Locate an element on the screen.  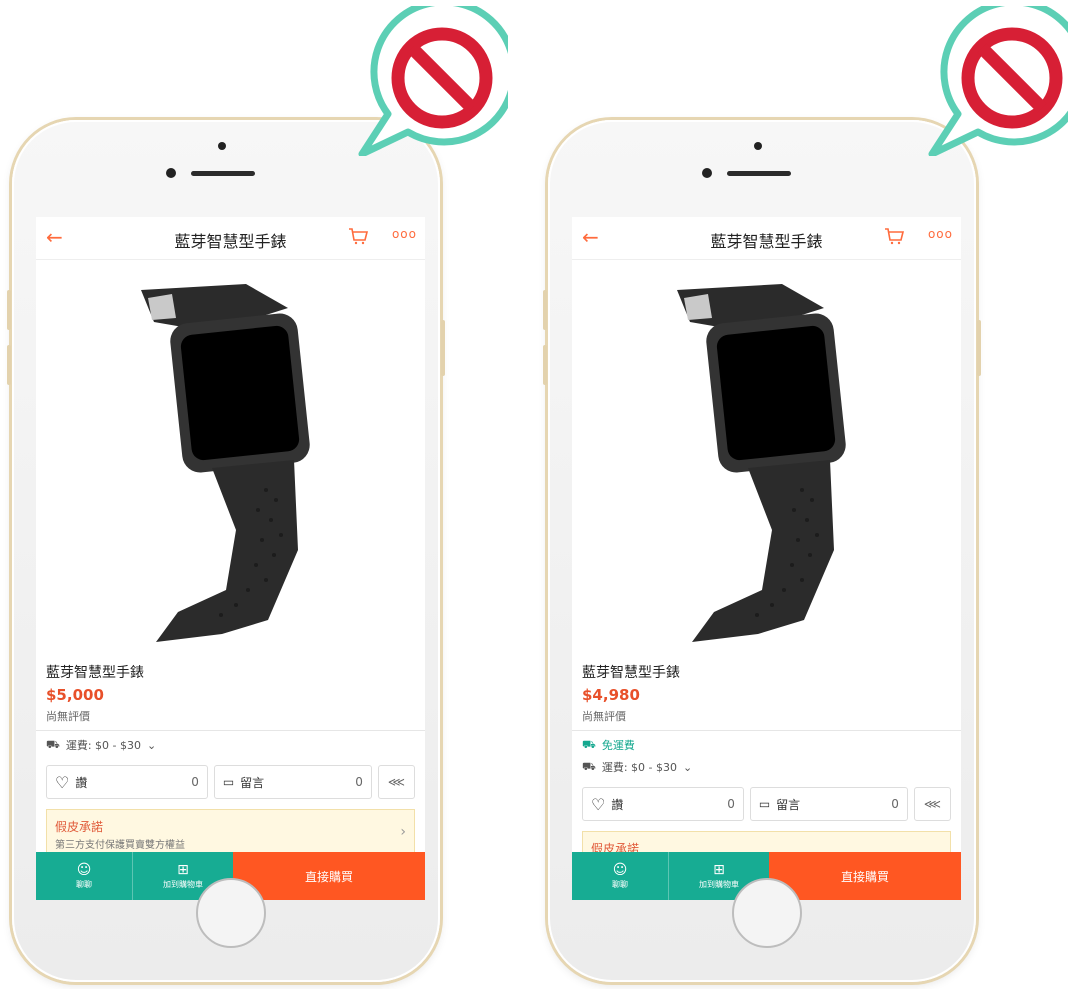
chevron-right-icon: › is located at coordinates (403, 832).